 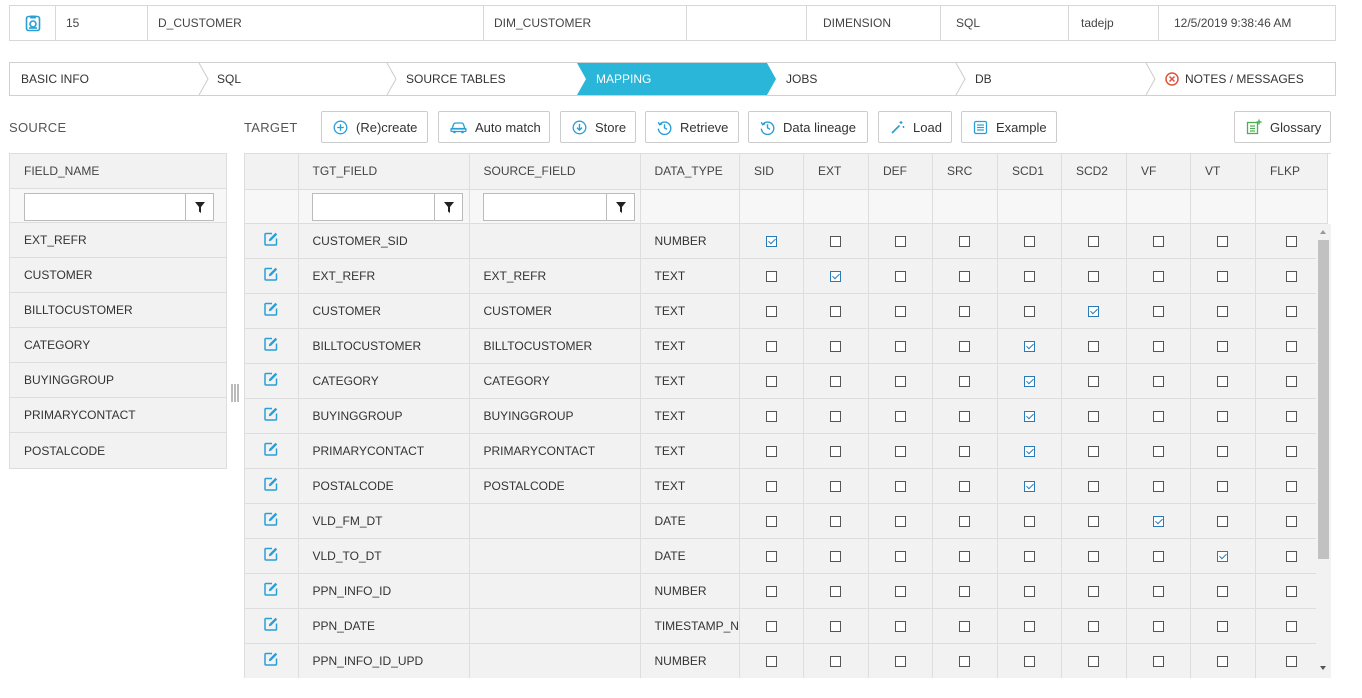 I want to click on scroll-up-arrow-icon, so click(x=1323, y=232).